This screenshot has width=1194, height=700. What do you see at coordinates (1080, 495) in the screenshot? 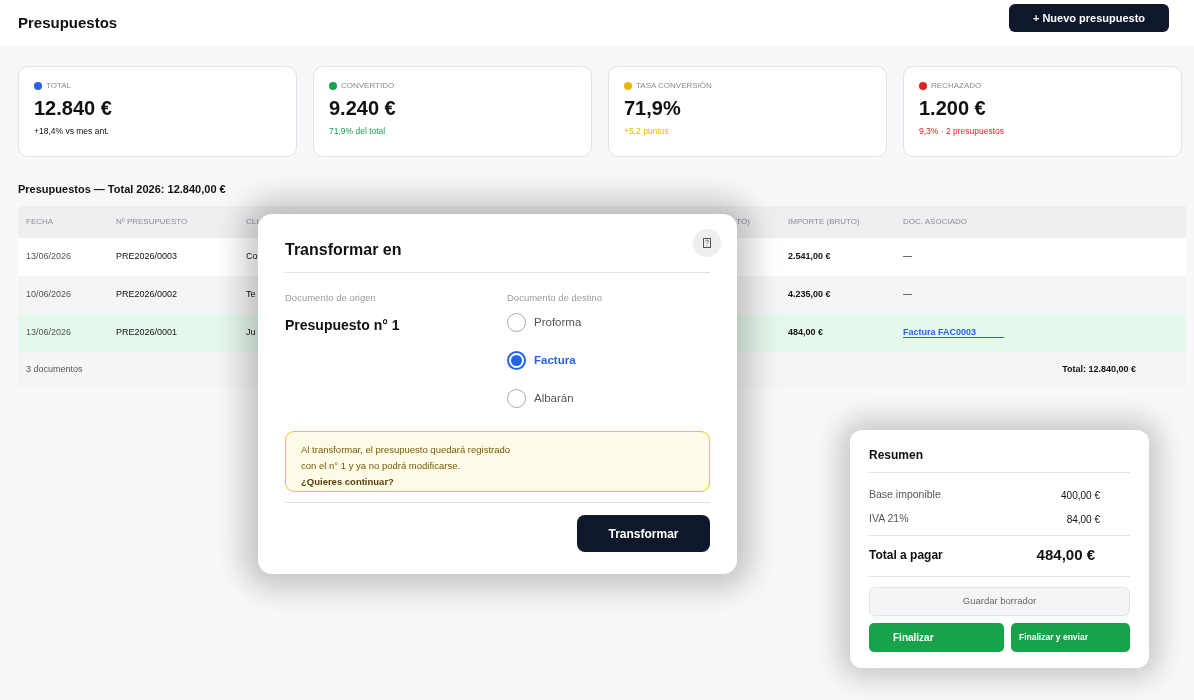
I see `summary-value: 400,00 €` at bounding box center [1080, 495].